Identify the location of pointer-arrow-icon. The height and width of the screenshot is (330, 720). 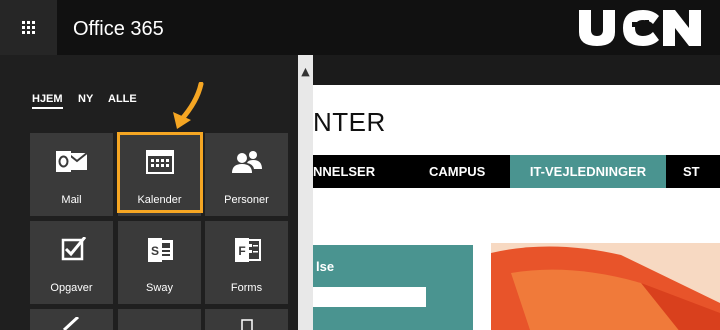
(188, 105).